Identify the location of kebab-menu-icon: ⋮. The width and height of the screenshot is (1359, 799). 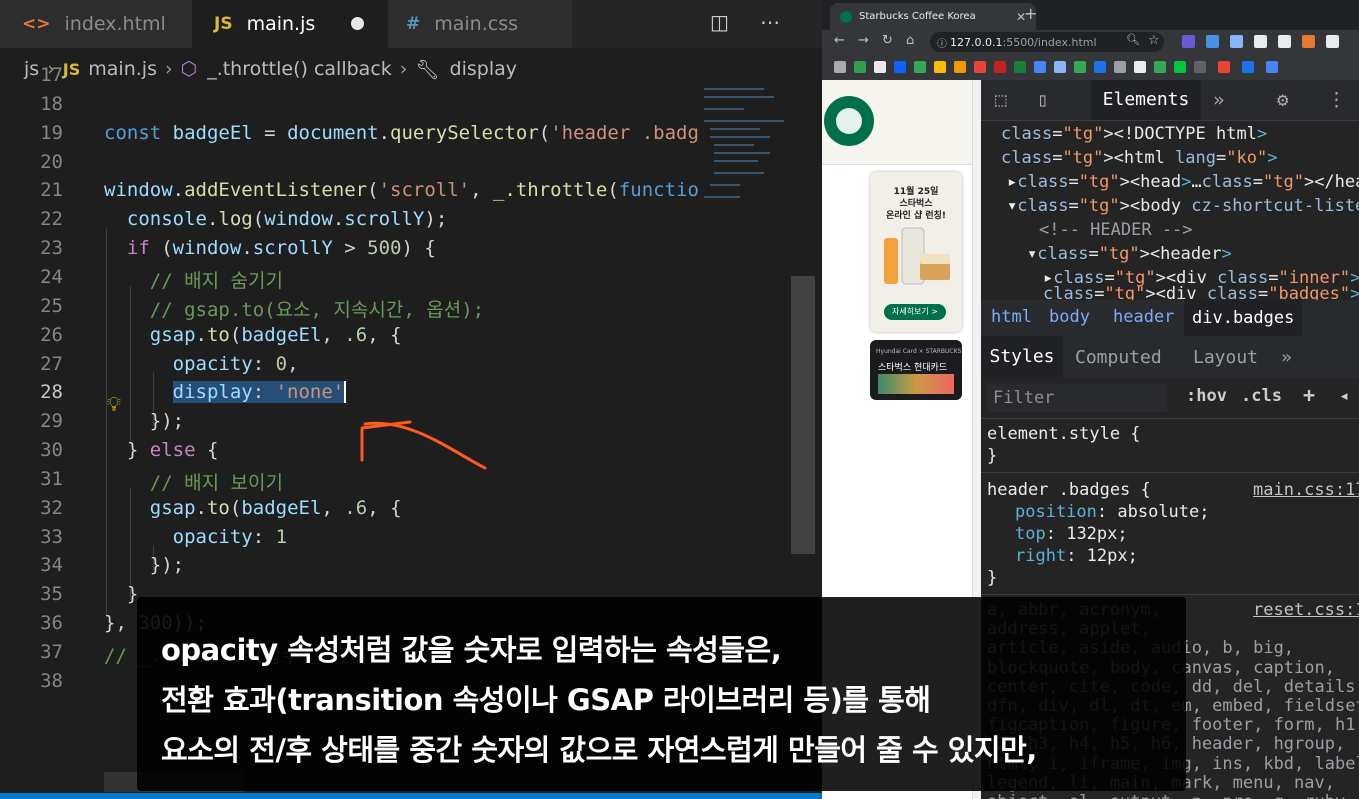
(1336, 100).